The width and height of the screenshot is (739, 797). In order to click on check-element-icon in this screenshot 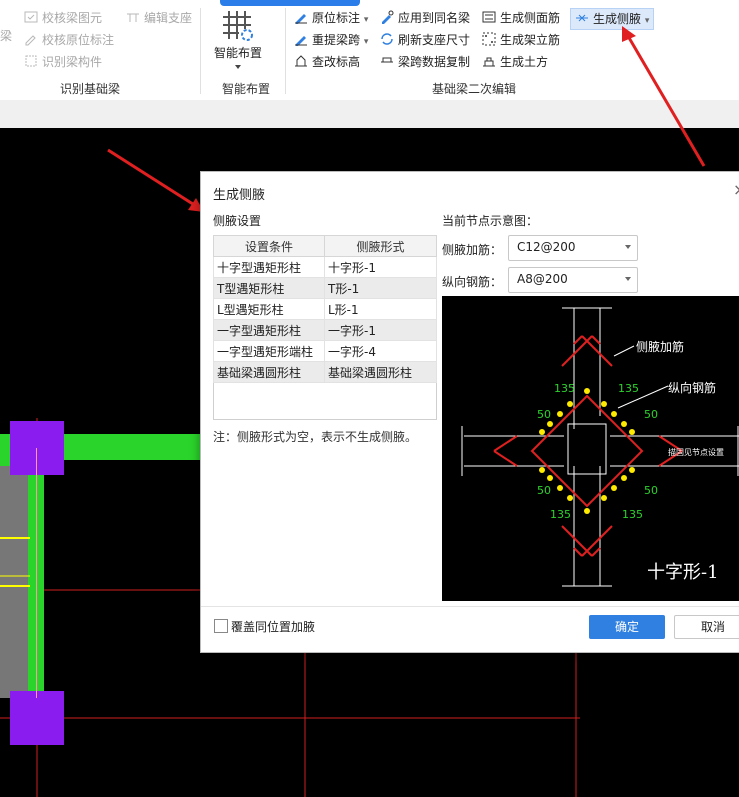, I will do `click(31, 17)`.